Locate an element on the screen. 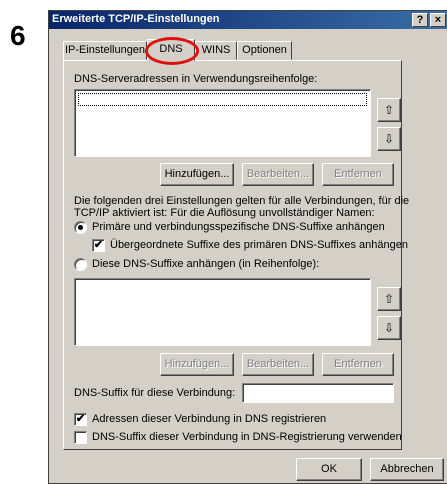 This screenshot has height=484, width=447. connection-suffix-label: DNS-Suffix für diese Verbindung: is located at coordinates (155, 393).